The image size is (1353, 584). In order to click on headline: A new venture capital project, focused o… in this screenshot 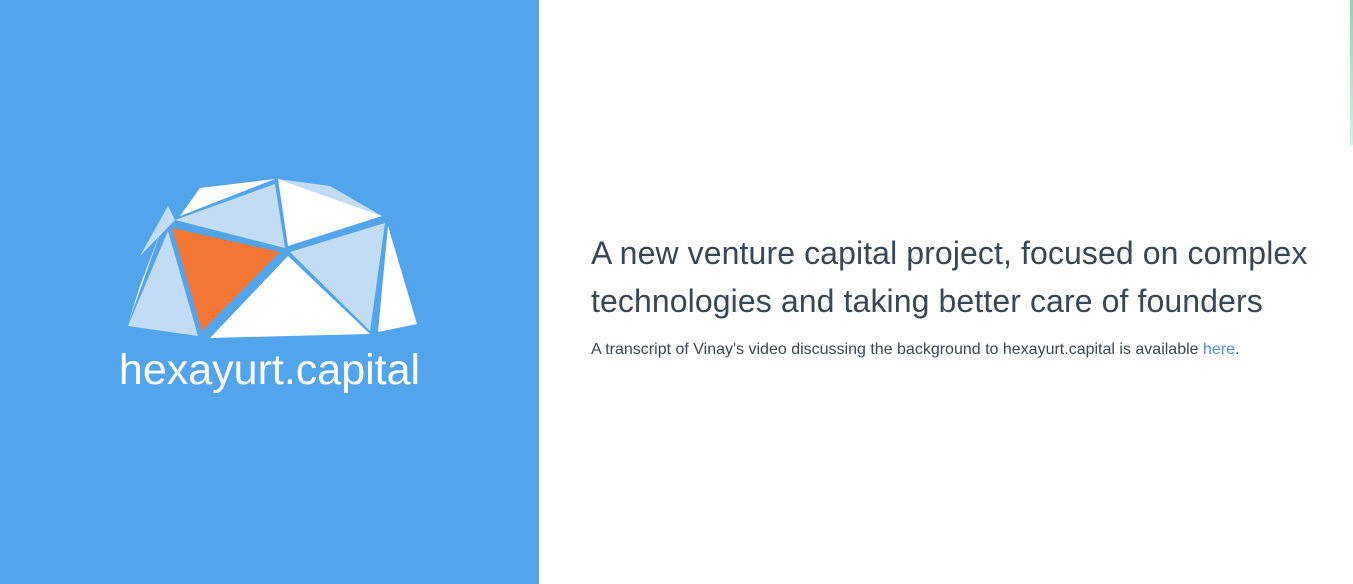, I will do `click(949, 277)`.